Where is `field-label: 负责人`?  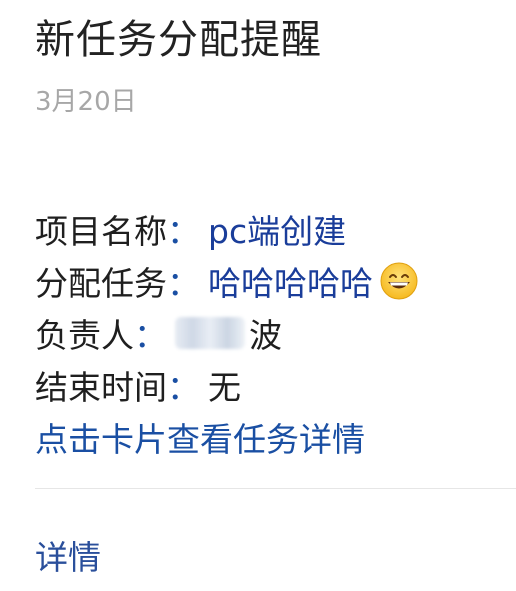
field-label: 负责人 is located at coordinates (84, 335).